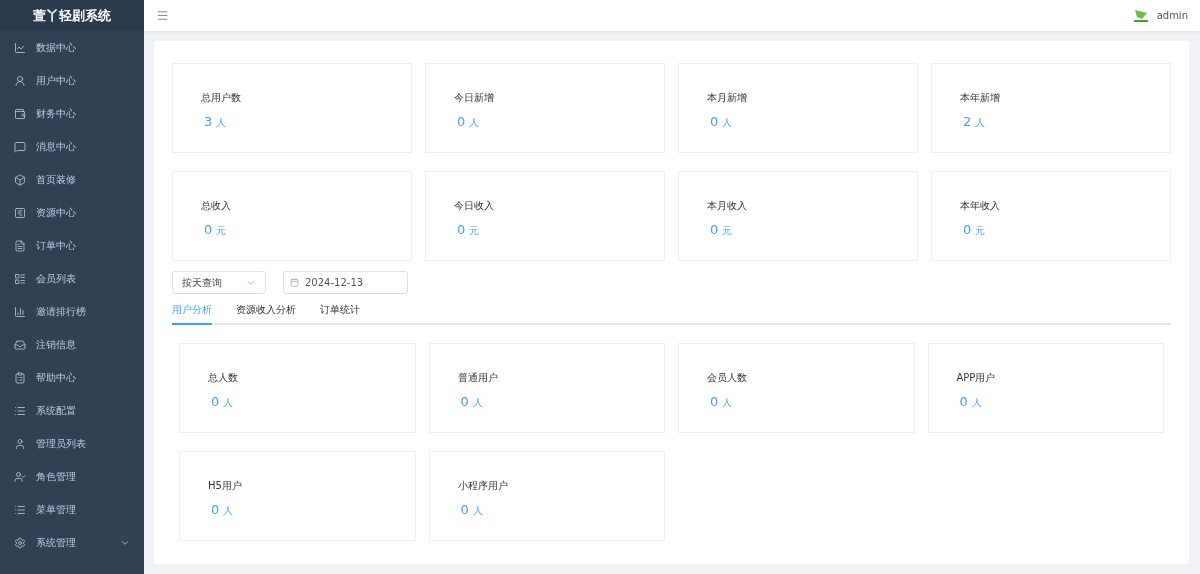  Describe the element at coordinates (340, 312) in the screenshot. I see `tab: 订单统计` at that location.